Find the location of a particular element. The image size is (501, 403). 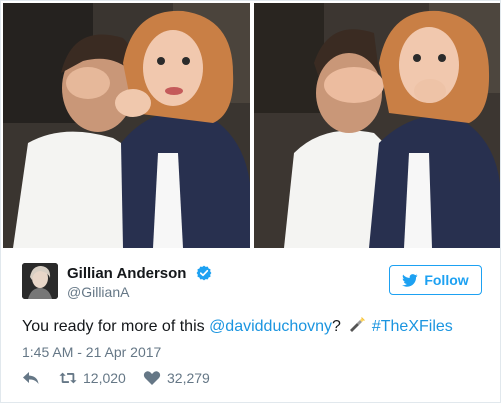

hashtag-link: #TheXFiles is located at coordinates (412, 326).